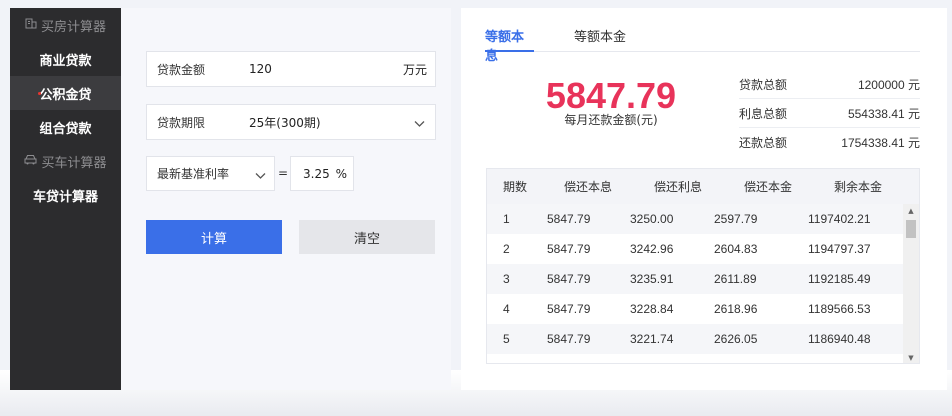 The image size is (952, 416). I want to click on header-period: 期数, so click(515, 187).